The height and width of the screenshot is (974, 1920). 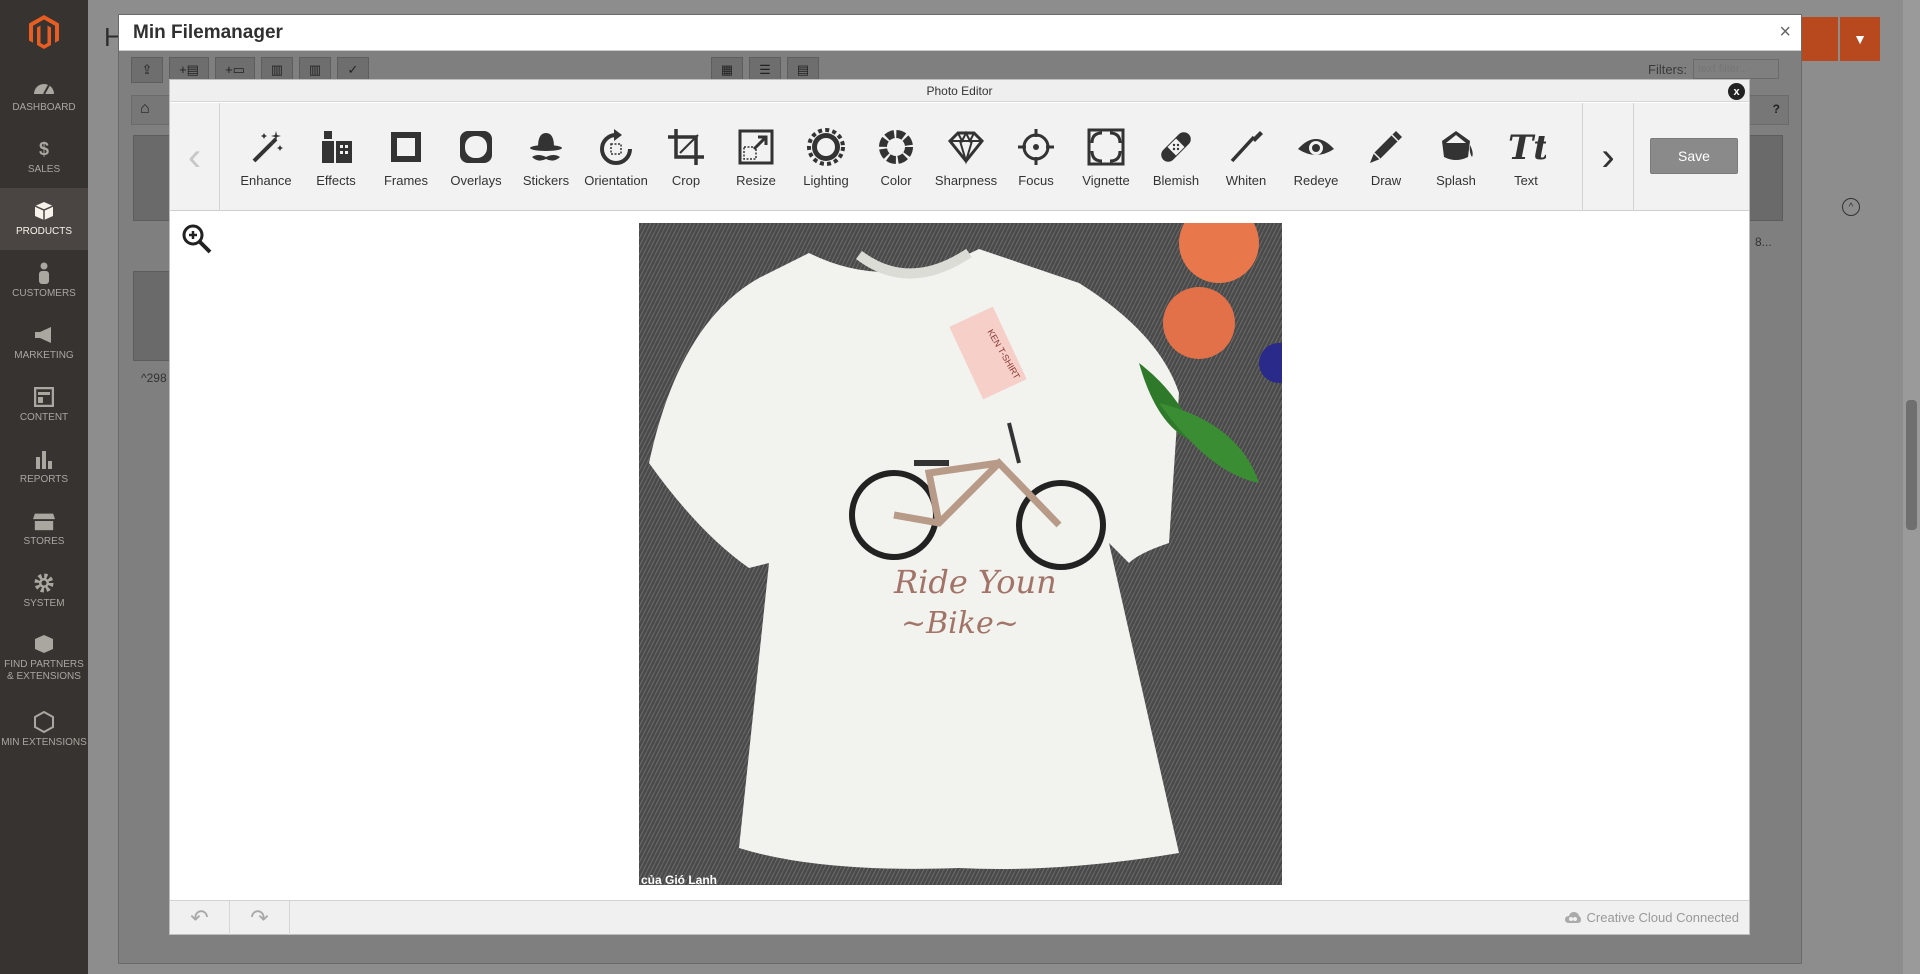 What do you see at coordinates (44, 583) in the screenshot?
I see `gear-icon` at bounding box center [44, 583].